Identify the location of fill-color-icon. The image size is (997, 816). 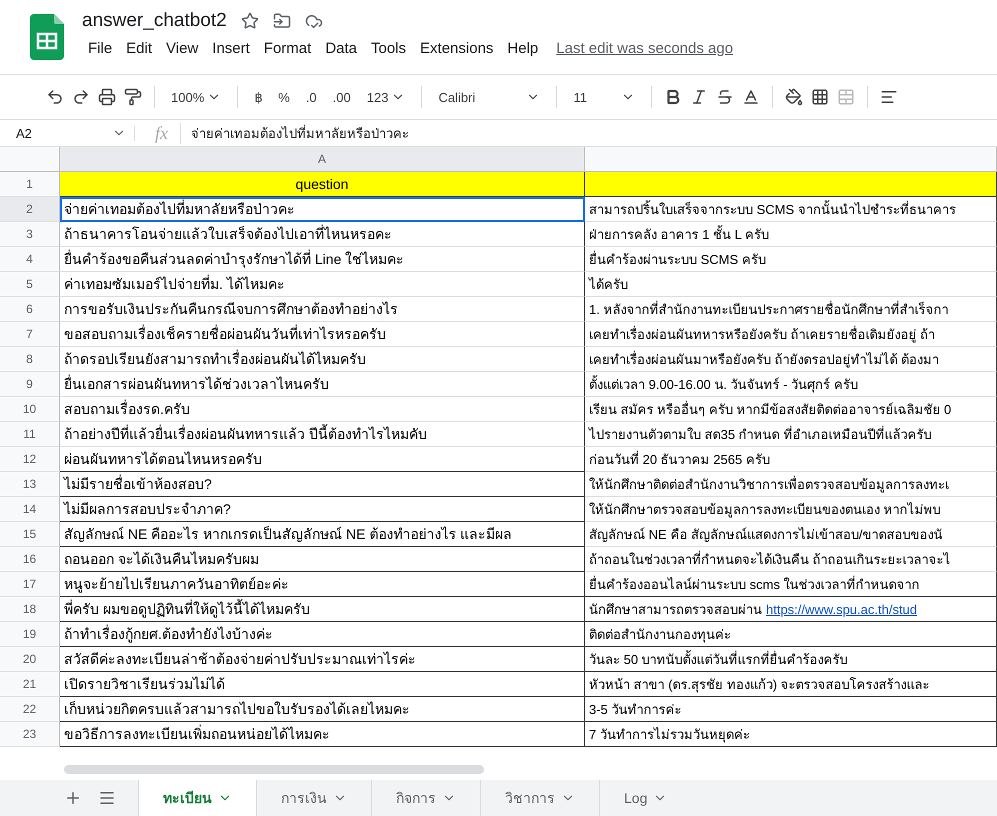
(794, 97).